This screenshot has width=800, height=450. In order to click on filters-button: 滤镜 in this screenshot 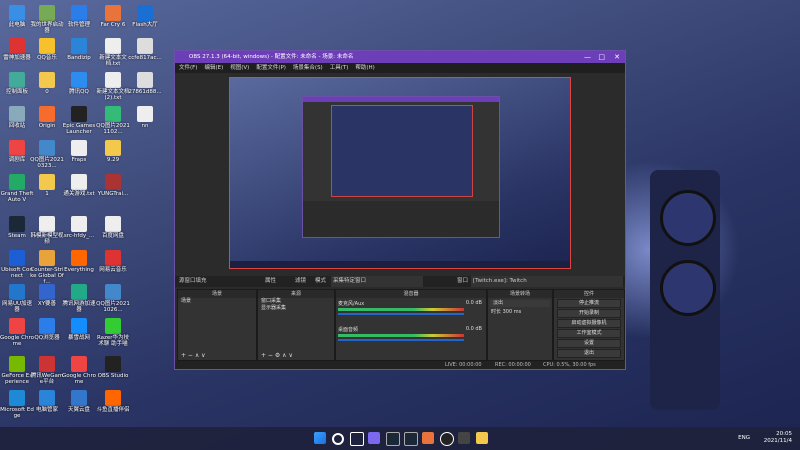, I will do `click(300, 281)`.